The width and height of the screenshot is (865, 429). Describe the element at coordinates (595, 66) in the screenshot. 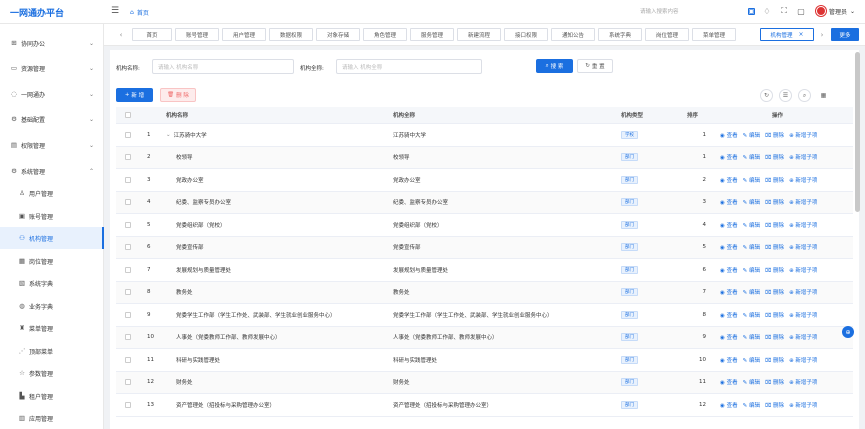

I see `reset-button: ↻ 重 置` at that location.